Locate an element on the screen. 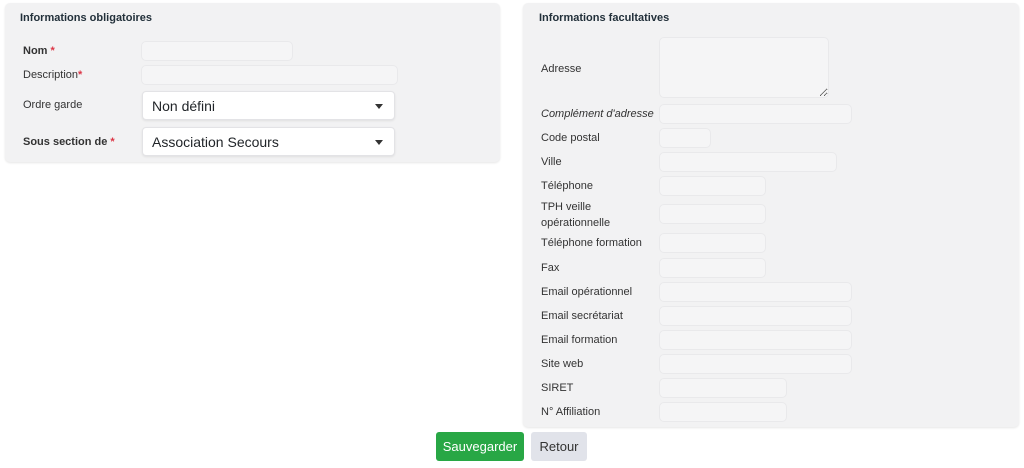 This screenshot has height=468, width=1024. email-operationnel-input is located at coordinates (755, 292).